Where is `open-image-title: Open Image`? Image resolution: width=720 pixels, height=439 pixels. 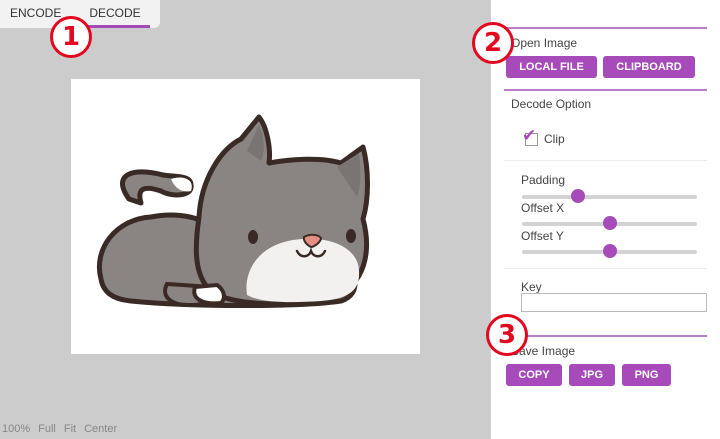 open-image-title: Open Image is located at coordinates (544, 43).